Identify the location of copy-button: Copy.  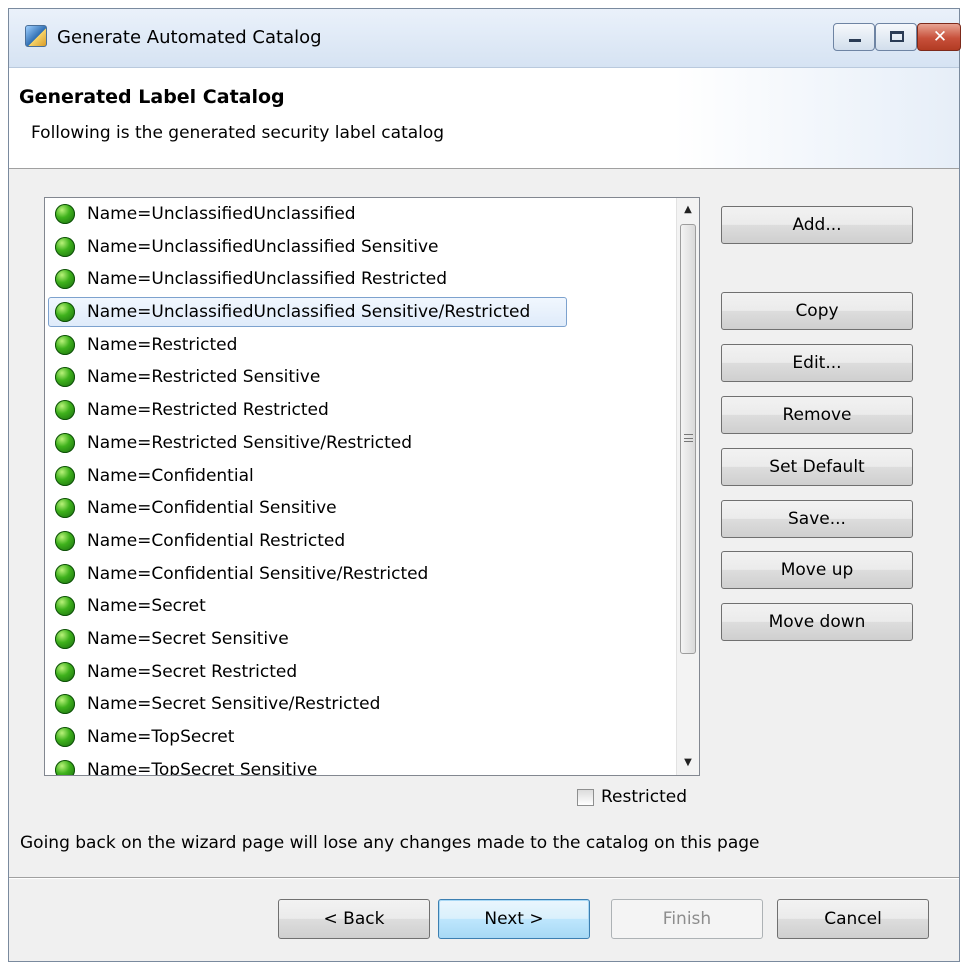
(817, 311).